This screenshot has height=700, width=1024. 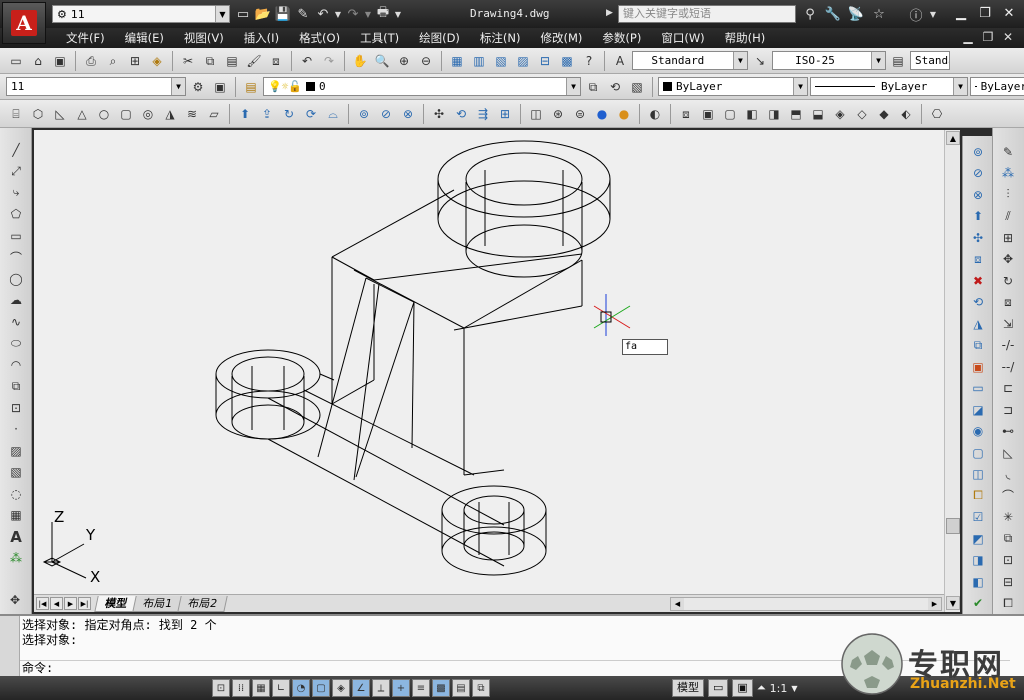 I want to click on loft-icon: ⌓, so click(x=333, y=114).